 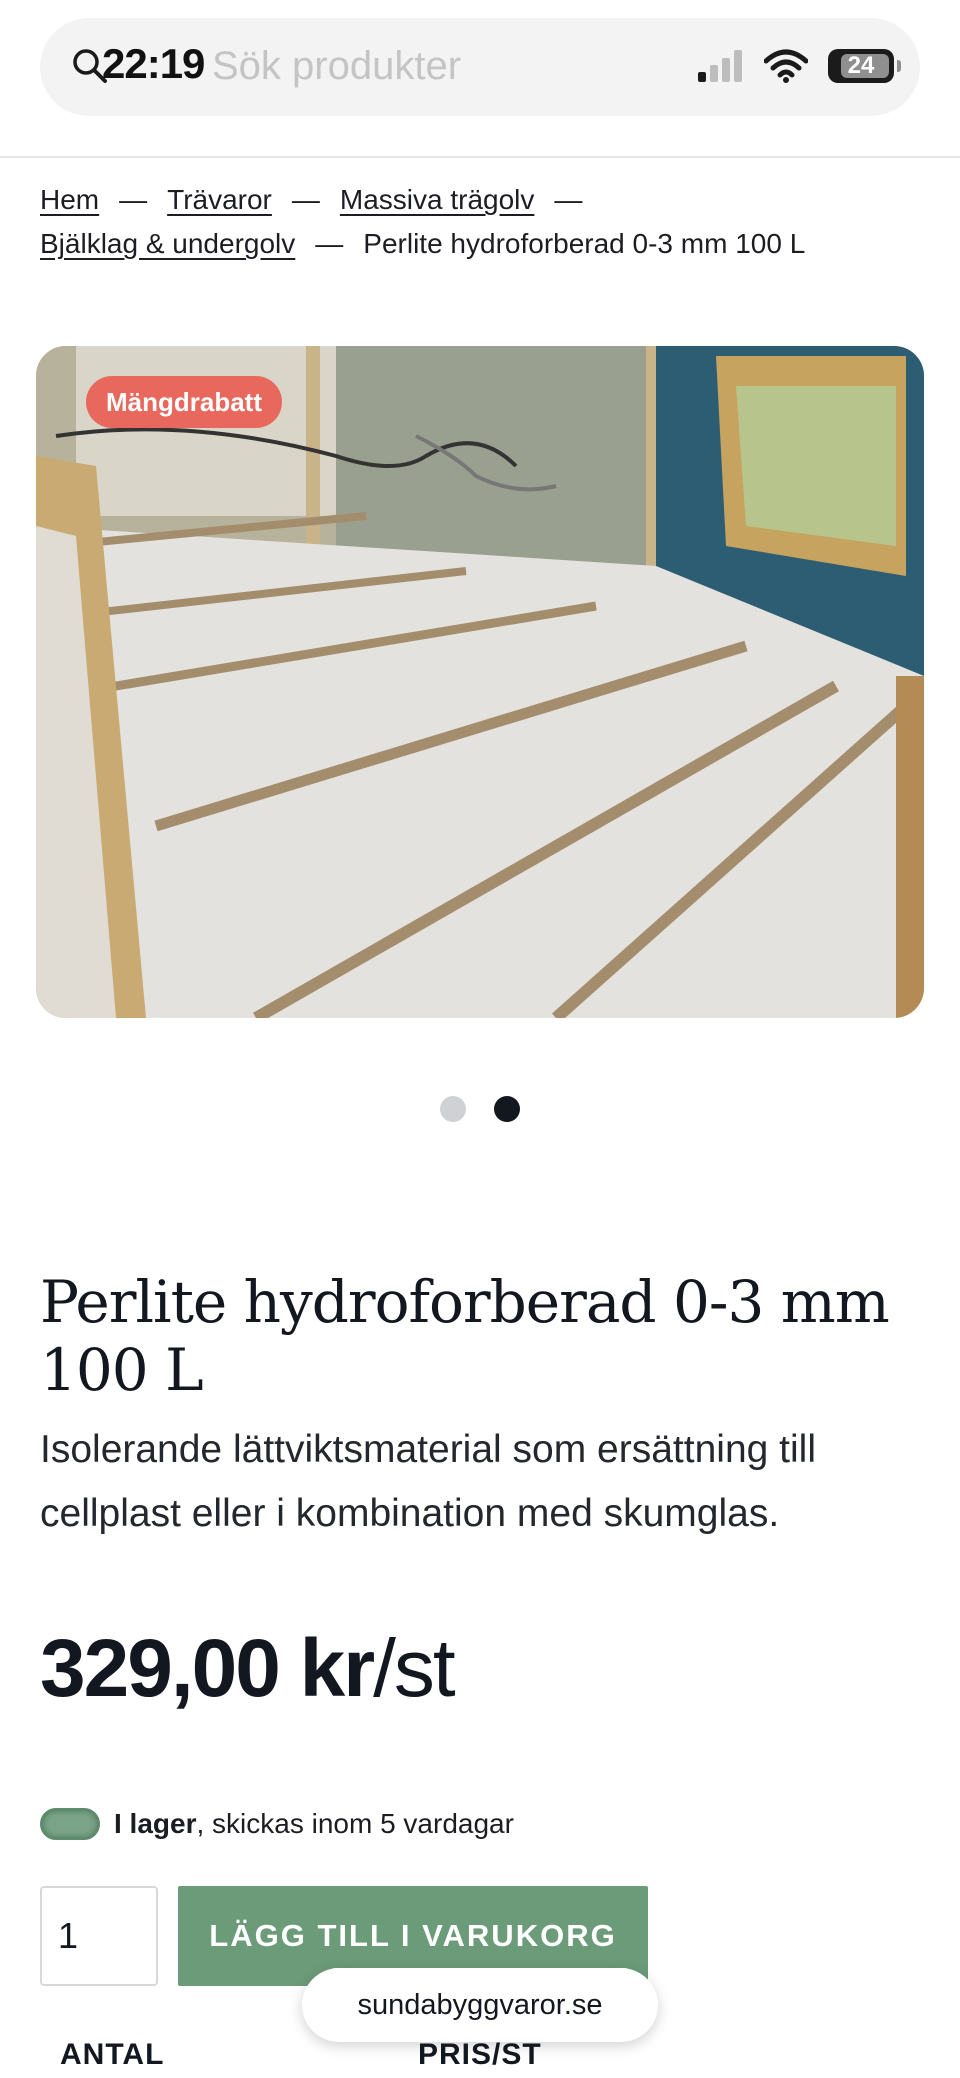 I want to click on quantity-input, so click(x=99, y=1936).